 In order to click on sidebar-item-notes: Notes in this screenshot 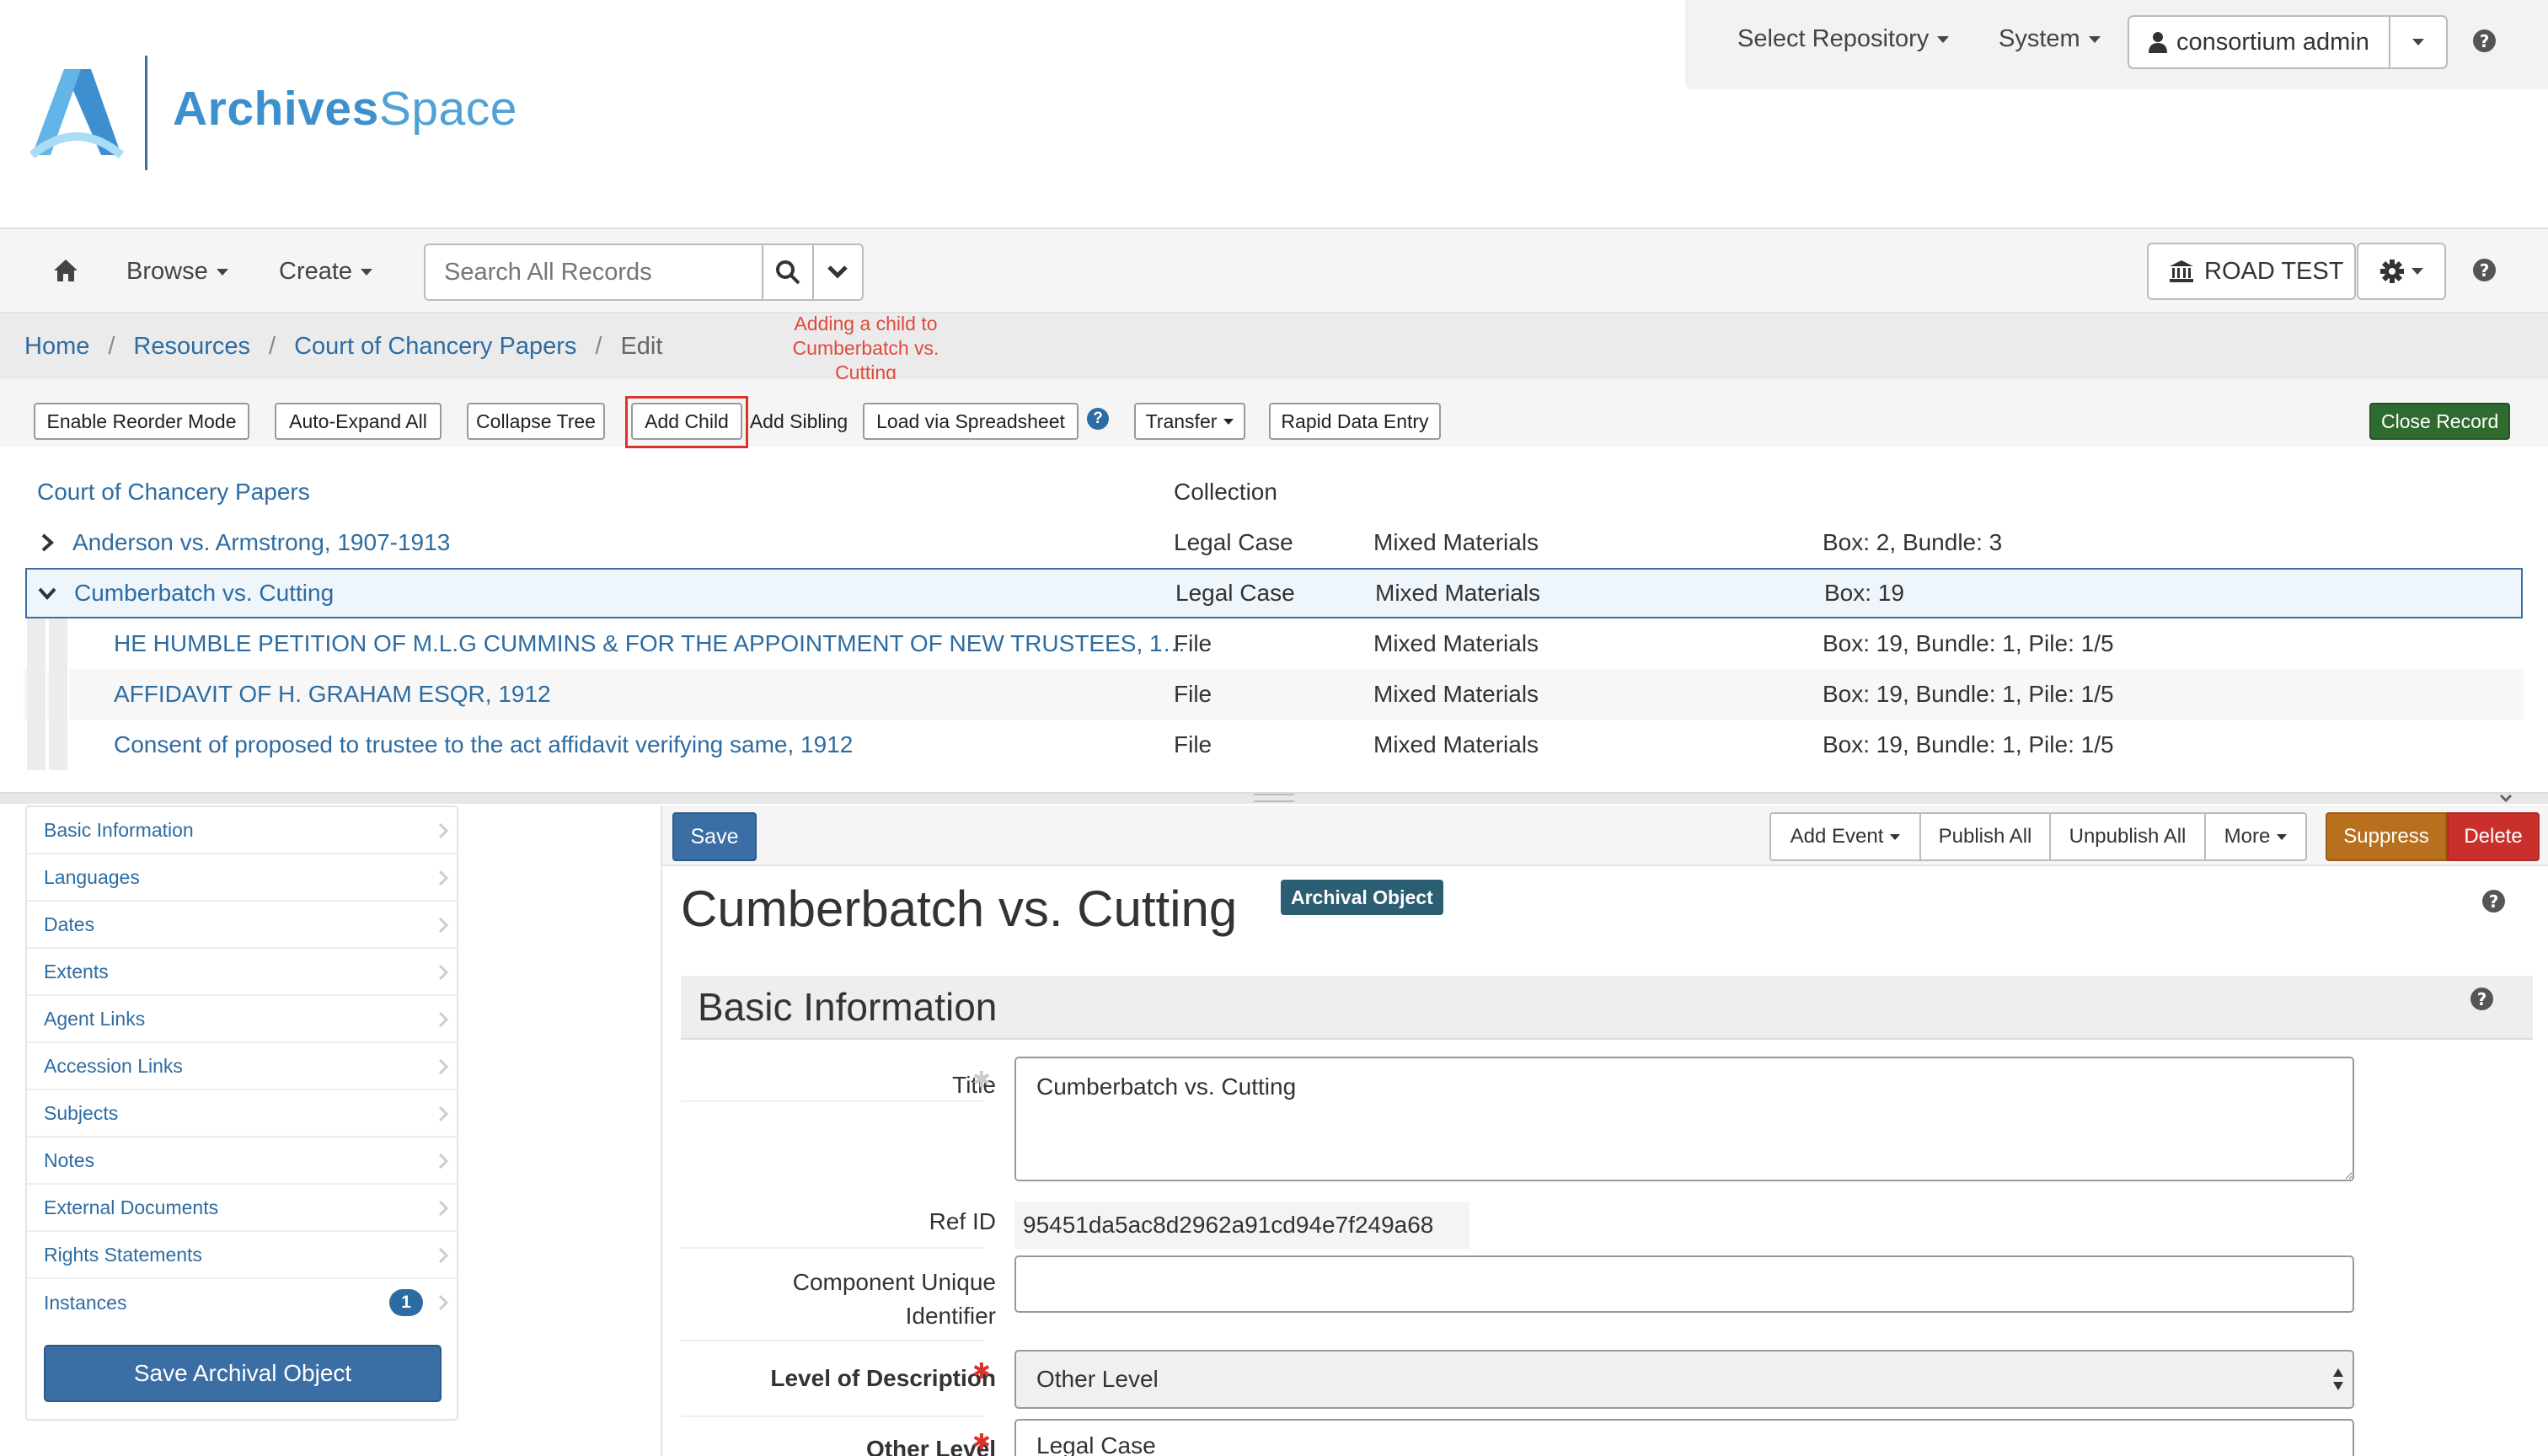, I will do `click(242, 1161)`.